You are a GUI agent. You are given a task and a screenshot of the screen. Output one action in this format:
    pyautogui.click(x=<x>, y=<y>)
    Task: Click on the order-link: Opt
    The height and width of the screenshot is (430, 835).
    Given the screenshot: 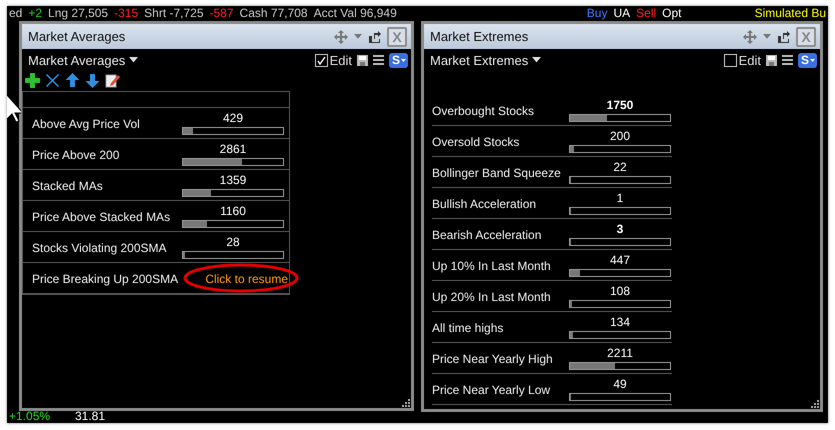 What is the action you would take?
    pyautogui.click(x=672, y=13)
    